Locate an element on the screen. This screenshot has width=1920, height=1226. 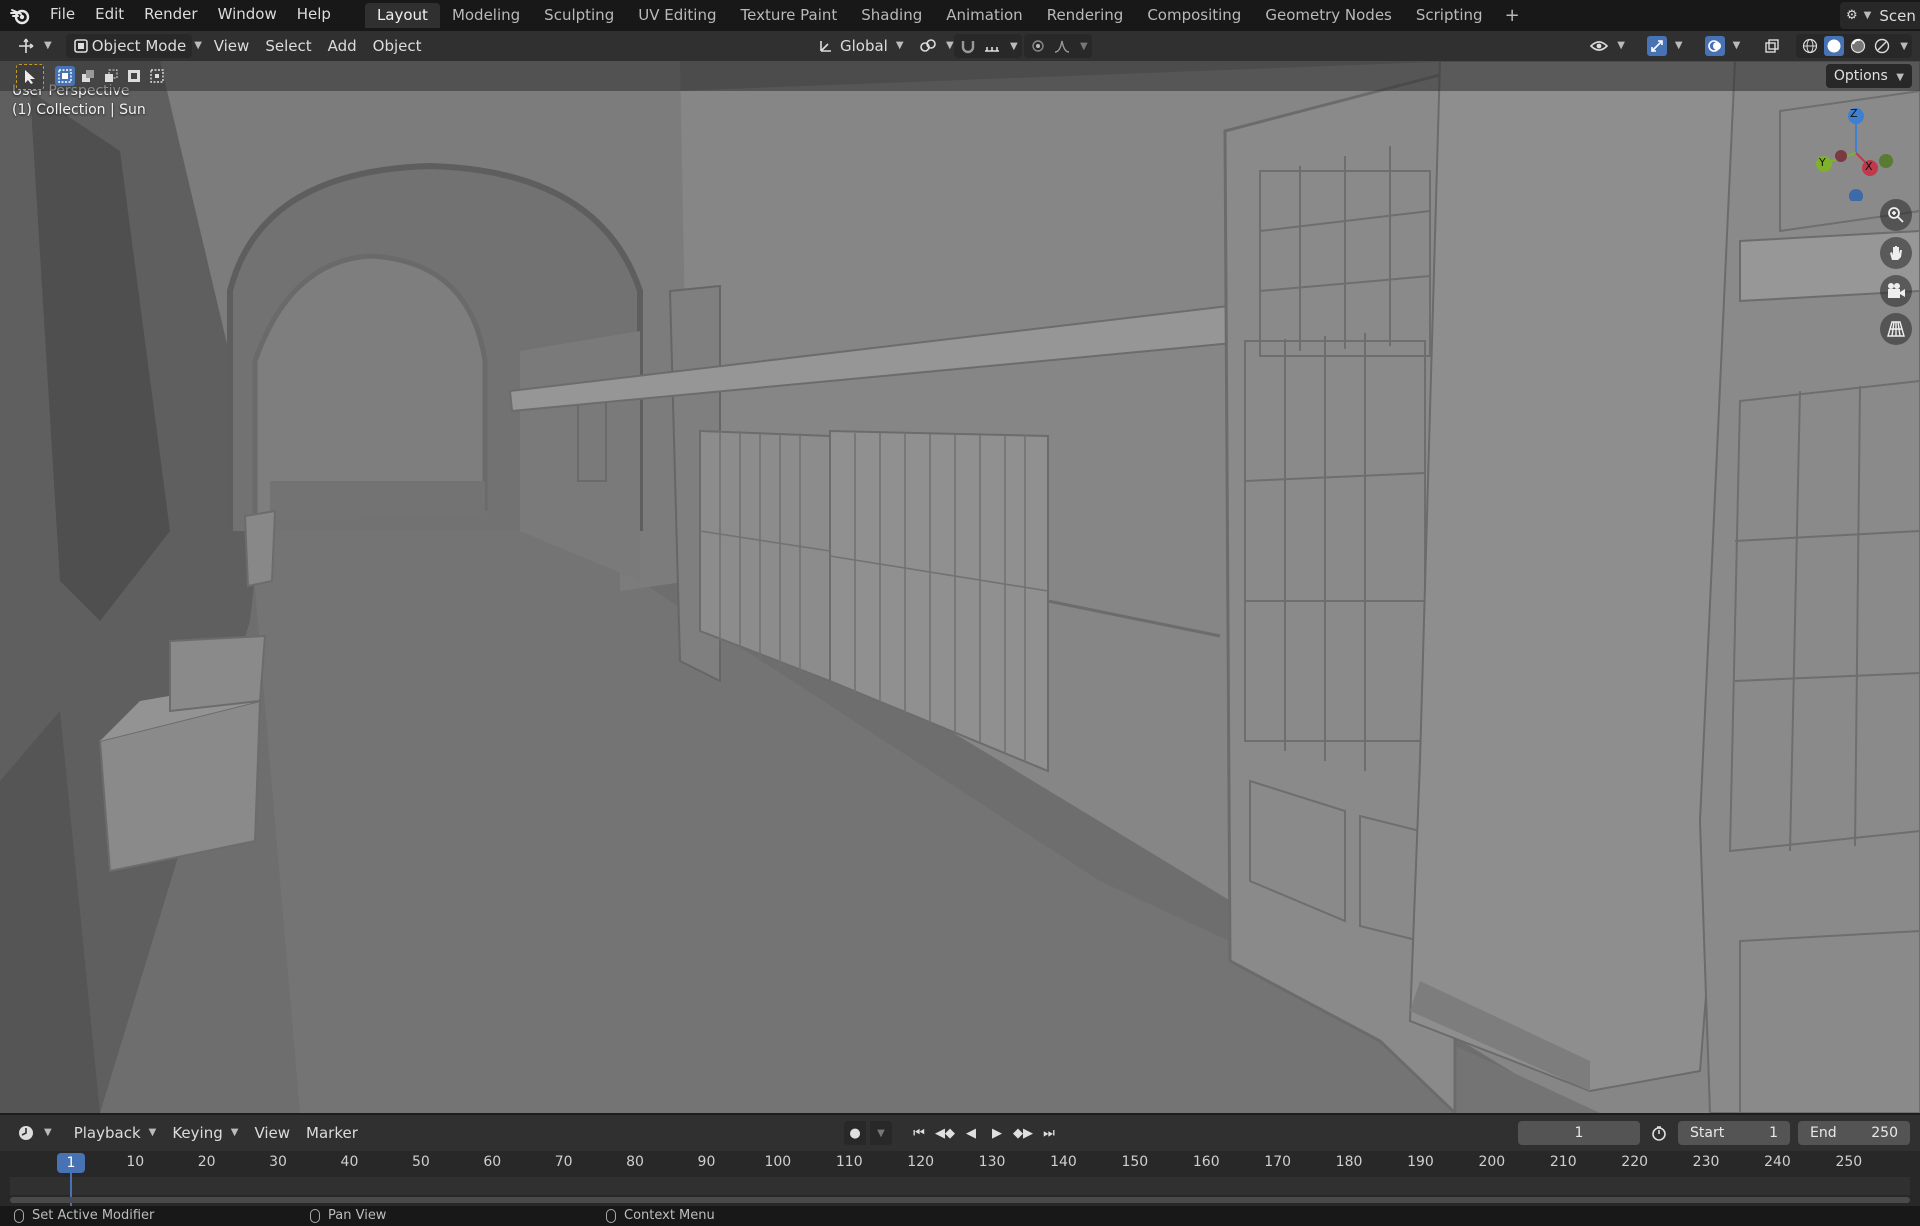
overlays-toggle: ▼ is located at coordinates (1723, 46).